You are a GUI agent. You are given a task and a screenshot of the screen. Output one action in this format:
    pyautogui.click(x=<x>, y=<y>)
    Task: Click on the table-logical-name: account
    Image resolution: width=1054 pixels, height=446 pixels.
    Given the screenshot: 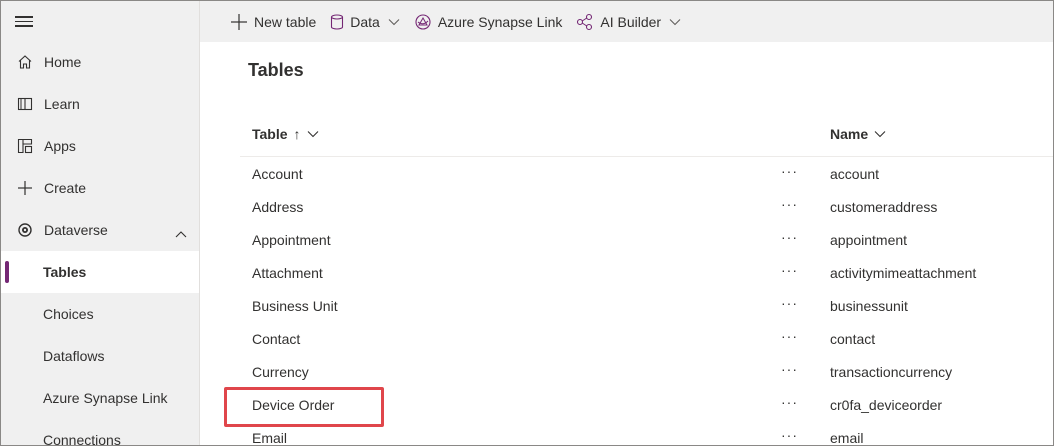 What is the action you would take?
    pyautogui.click(x=855, y=174)
    